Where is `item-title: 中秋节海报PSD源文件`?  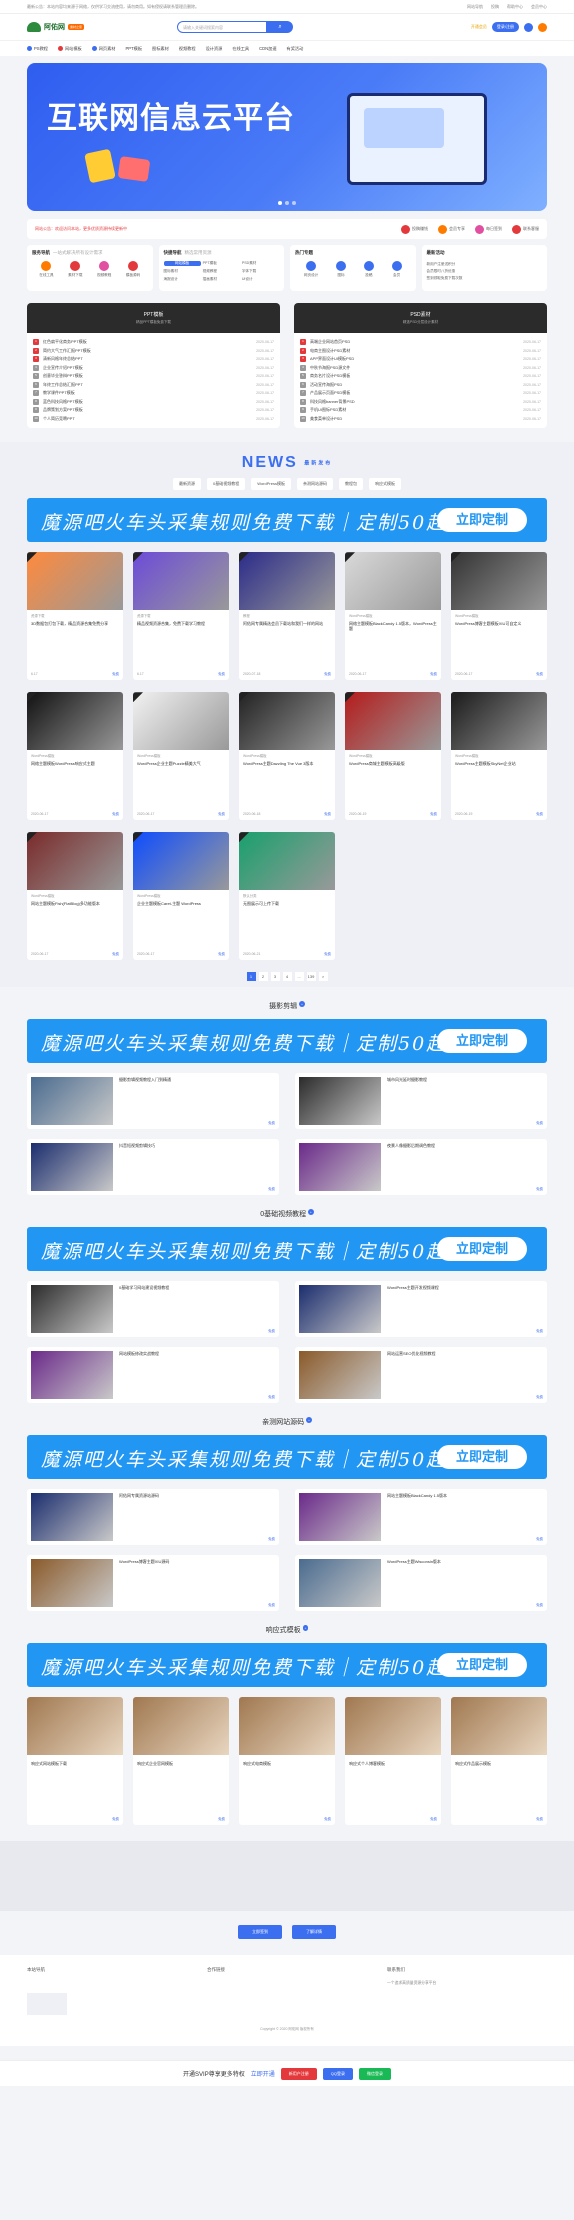
item-title: 中秋节海报PSD源文件 is located at coordinates (330, 368).